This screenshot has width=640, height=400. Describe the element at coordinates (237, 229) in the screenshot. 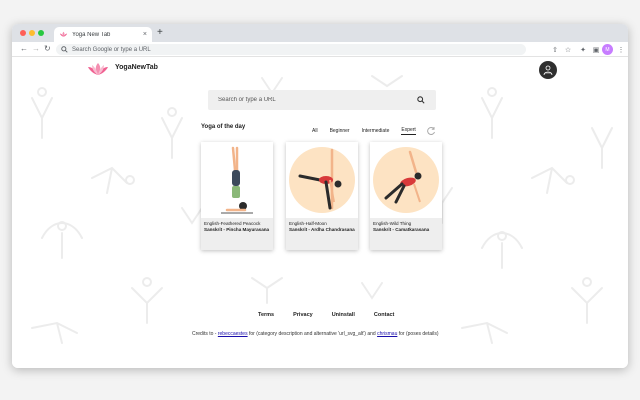

I see `pose-sanskrit-name: Sanskrit - Pincha Mayurasana` at that location.